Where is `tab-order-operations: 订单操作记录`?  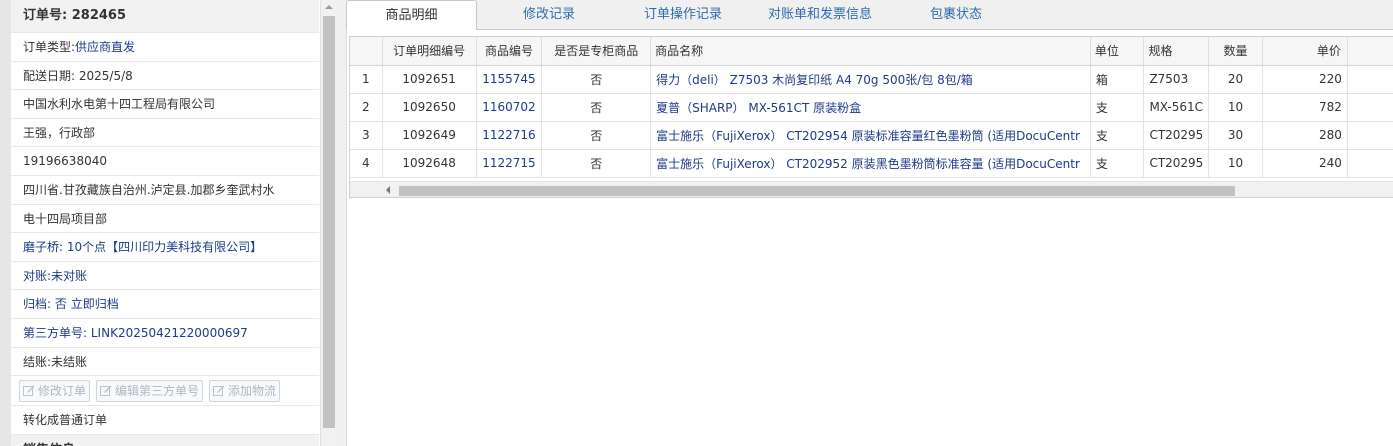 tab-order-operations: 订单操作记录 is located at coordinates (670, 14).